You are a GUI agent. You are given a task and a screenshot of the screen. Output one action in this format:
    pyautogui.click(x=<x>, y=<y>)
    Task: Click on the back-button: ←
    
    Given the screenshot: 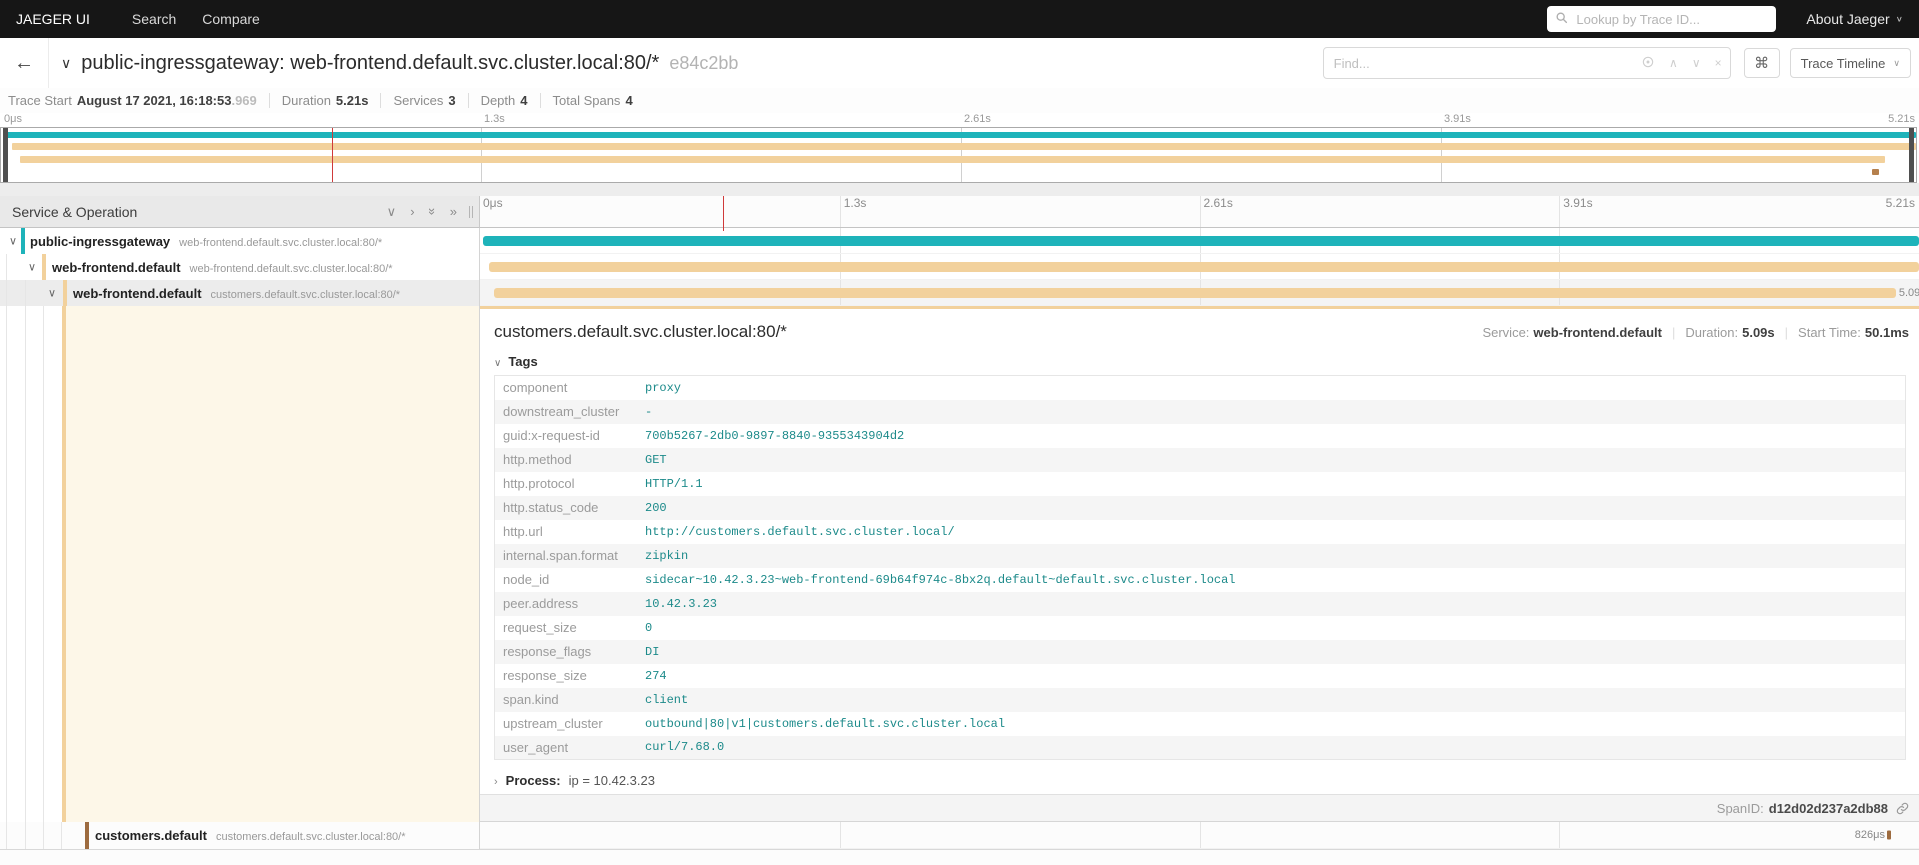 What is the action you would take?
    pyautogui.click(x=24, y=63)
    